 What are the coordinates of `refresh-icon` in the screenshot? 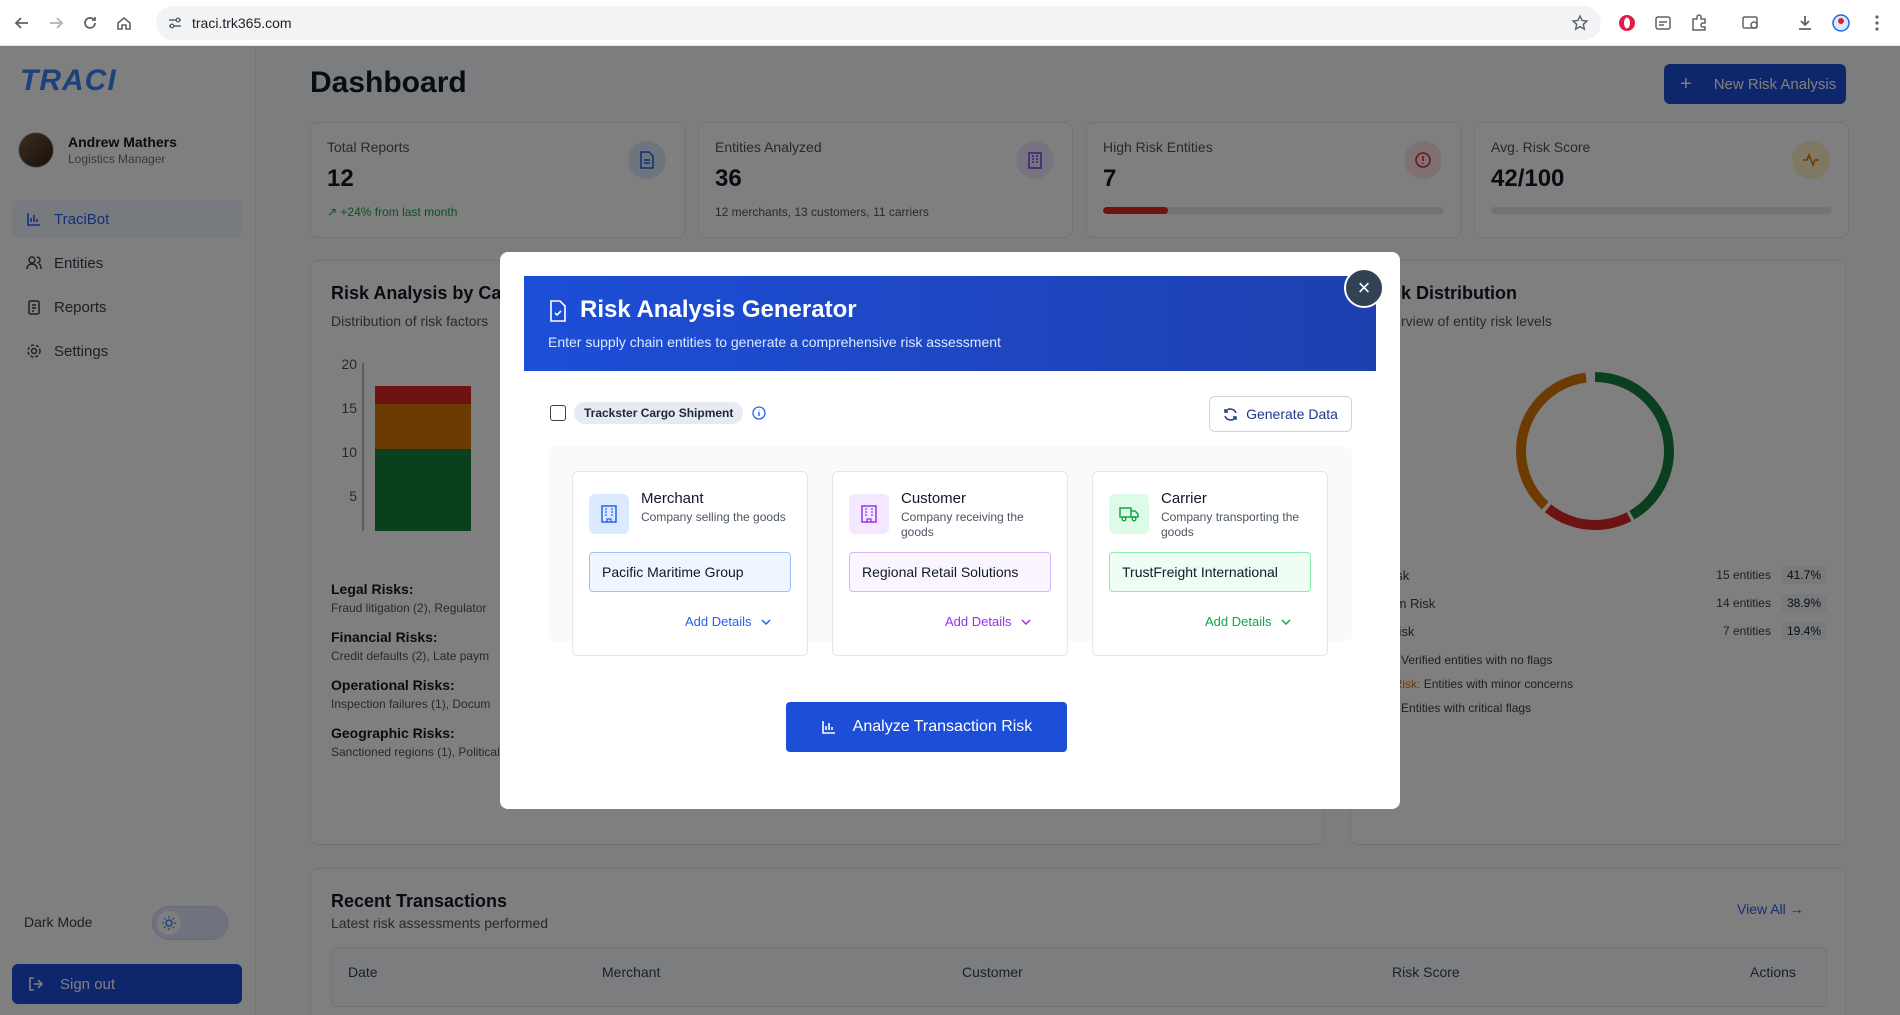 It's located at (1234, 414).